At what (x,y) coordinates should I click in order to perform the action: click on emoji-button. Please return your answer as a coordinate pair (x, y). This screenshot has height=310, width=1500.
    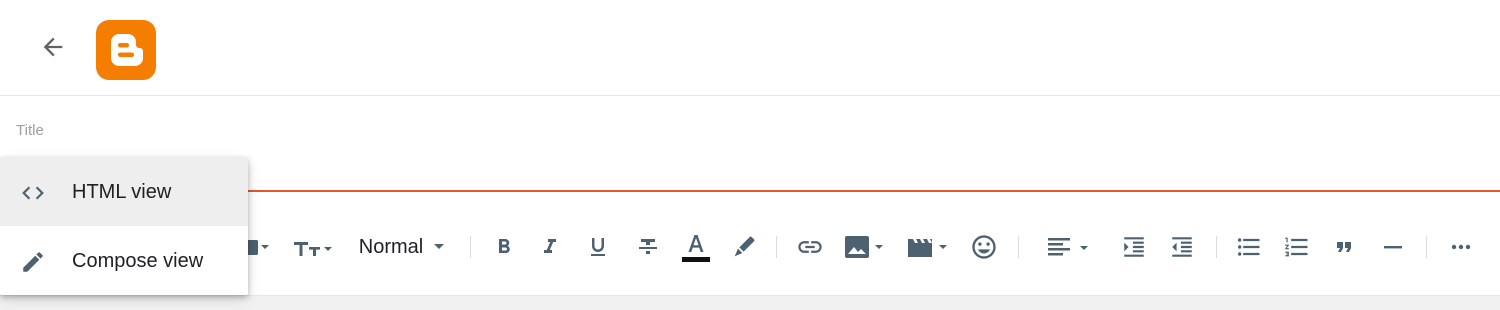
    Looking at the image, I should click on (984, 247).